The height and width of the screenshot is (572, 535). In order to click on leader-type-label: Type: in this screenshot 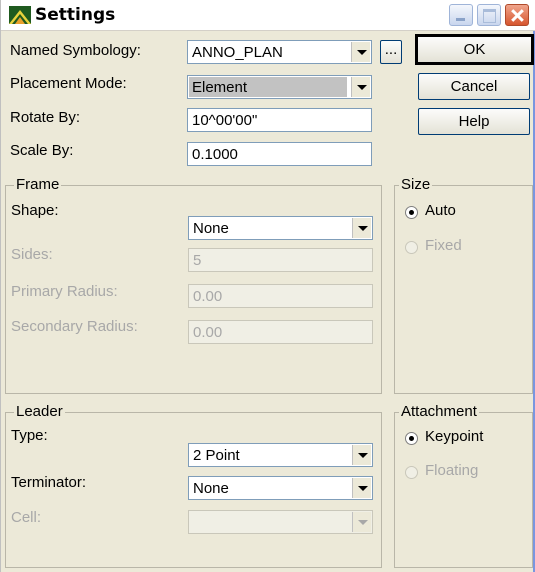, I will do `click(29, 435)`.